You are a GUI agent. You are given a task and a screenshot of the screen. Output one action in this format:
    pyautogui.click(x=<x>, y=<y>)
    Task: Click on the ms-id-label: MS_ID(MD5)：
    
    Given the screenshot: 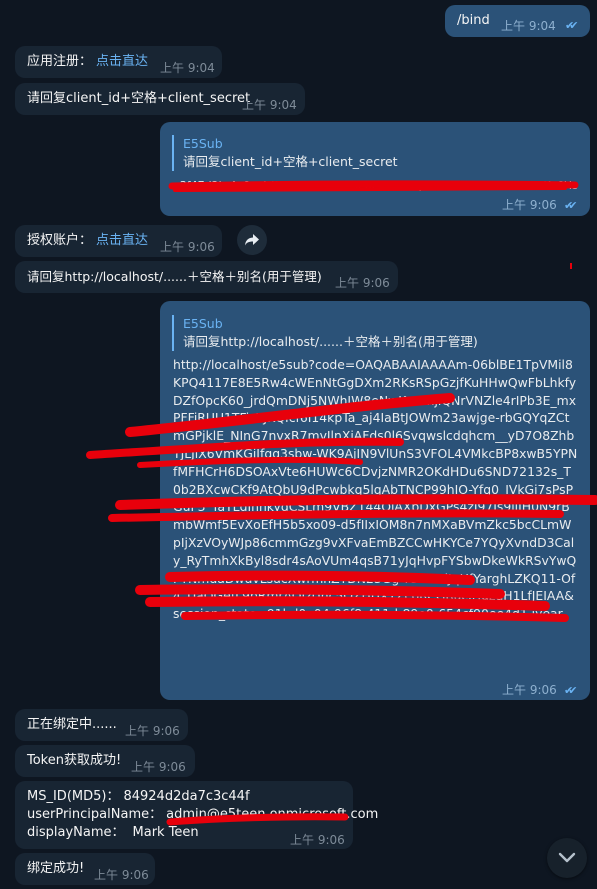 What is the action you would take?
    pyautogui.click(x=73, y=796)
    